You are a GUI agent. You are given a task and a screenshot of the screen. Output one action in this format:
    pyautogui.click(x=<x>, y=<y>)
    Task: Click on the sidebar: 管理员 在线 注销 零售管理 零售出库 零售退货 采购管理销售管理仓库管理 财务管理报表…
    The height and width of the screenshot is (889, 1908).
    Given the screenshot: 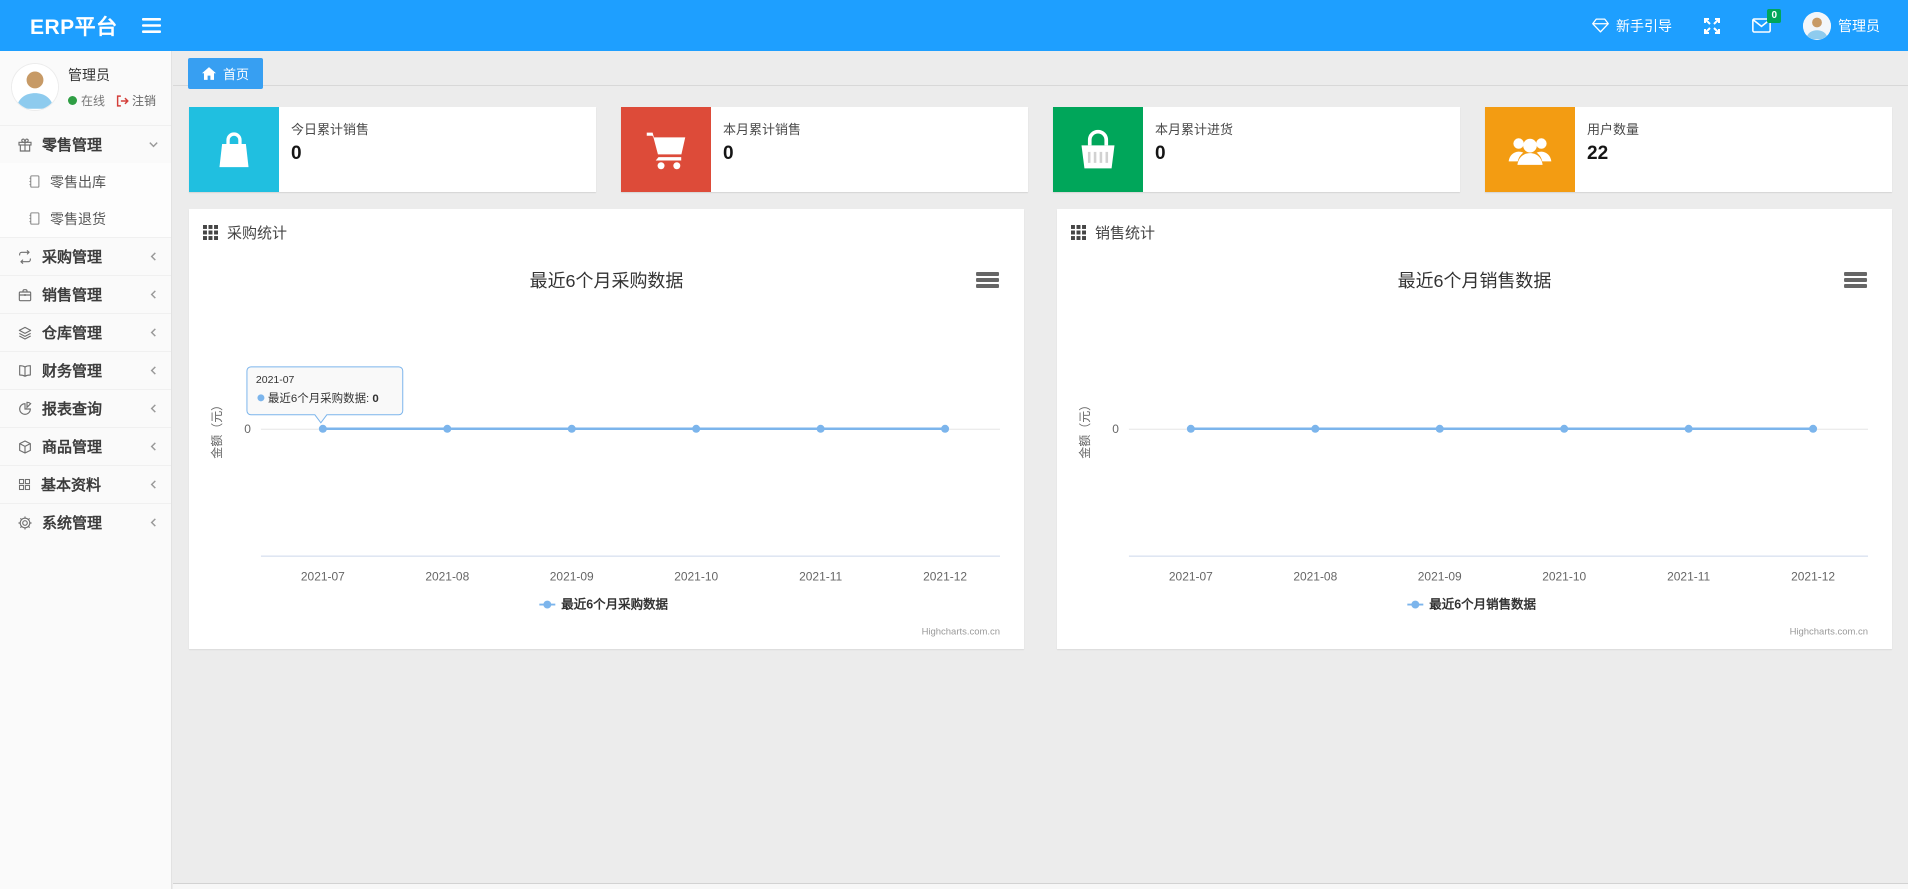 What is the action you would take?
    pyautogui.click(x=86, y=470)
    